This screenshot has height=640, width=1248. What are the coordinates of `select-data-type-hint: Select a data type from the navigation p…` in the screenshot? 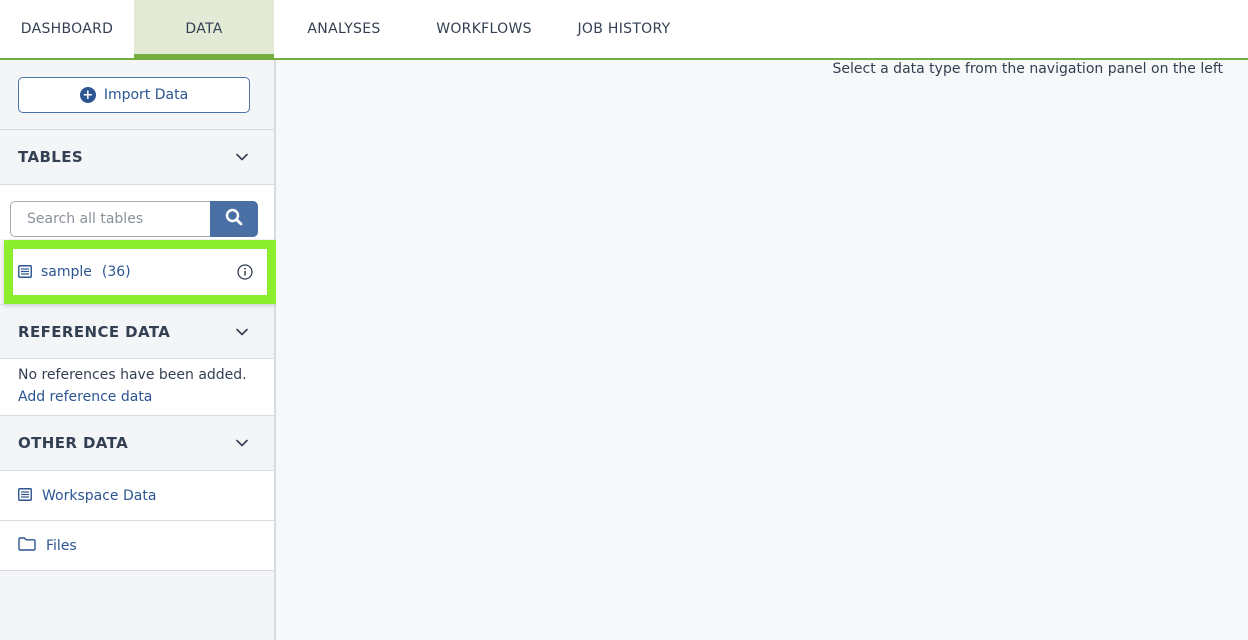 It's located at (1027, 69).